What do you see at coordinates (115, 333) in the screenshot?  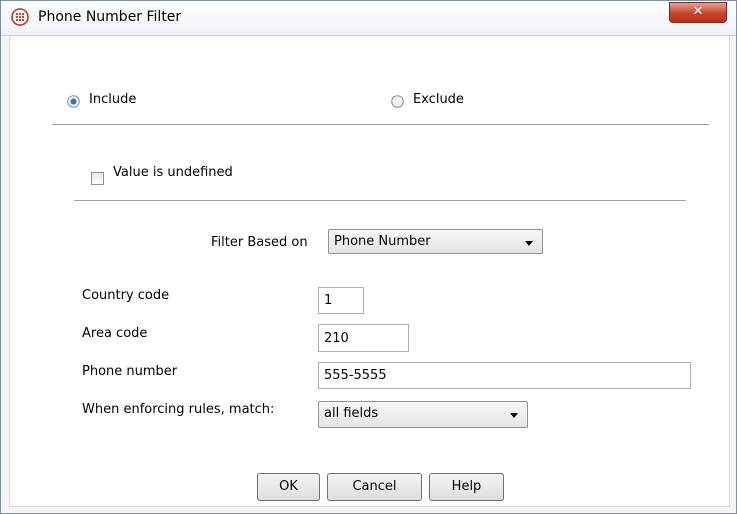 I see `area-code-label: Area code` at bounding box center [115, 333].